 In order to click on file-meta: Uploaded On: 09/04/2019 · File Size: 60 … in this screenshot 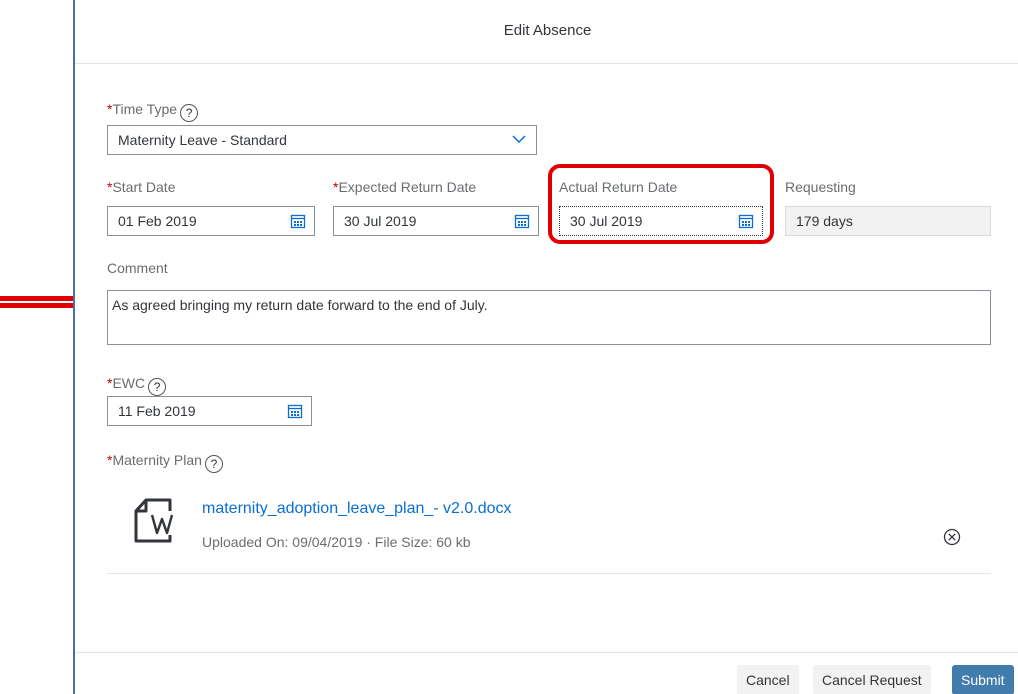, I will do `click(336, 542)`.